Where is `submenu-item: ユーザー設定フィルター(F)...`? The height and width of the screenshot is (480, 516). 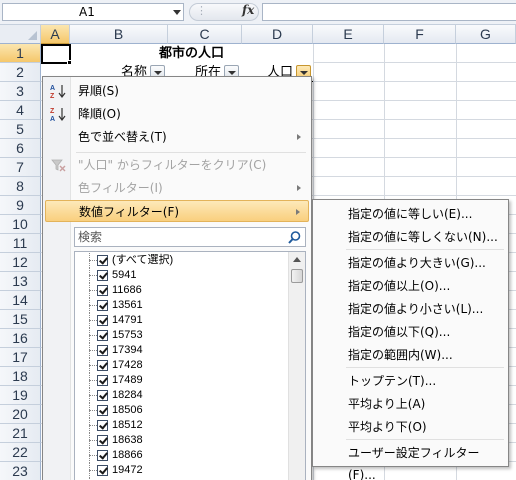
submenu-item: ユーザー設定フィルター(F)... is located at coordinates (410, 461).